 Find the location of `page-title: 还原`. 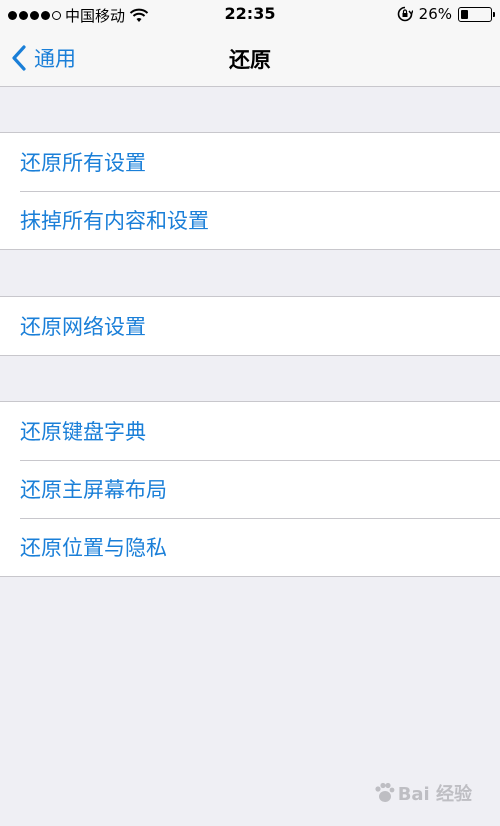

page-title: 还原 is located at coordinates (250, 60).